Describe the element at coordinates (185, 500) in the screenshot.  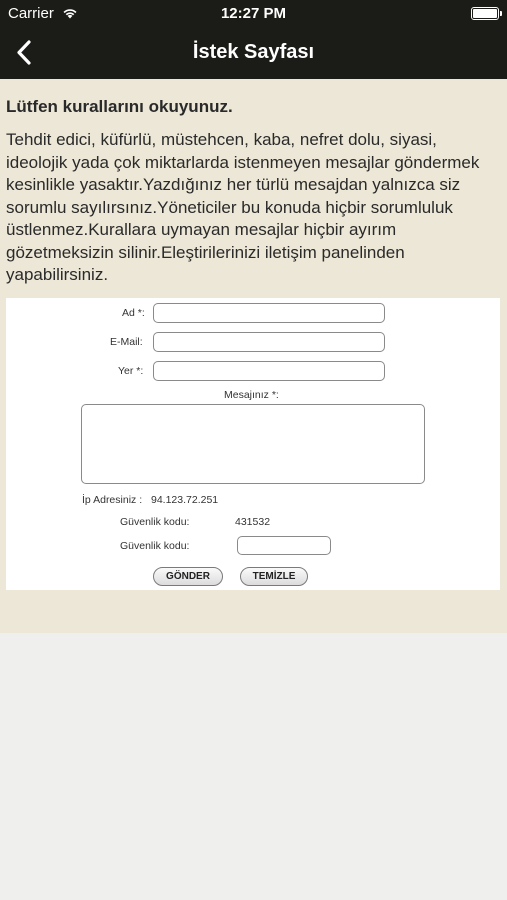
I see `ip-value: 94.123.72.251` at that location.